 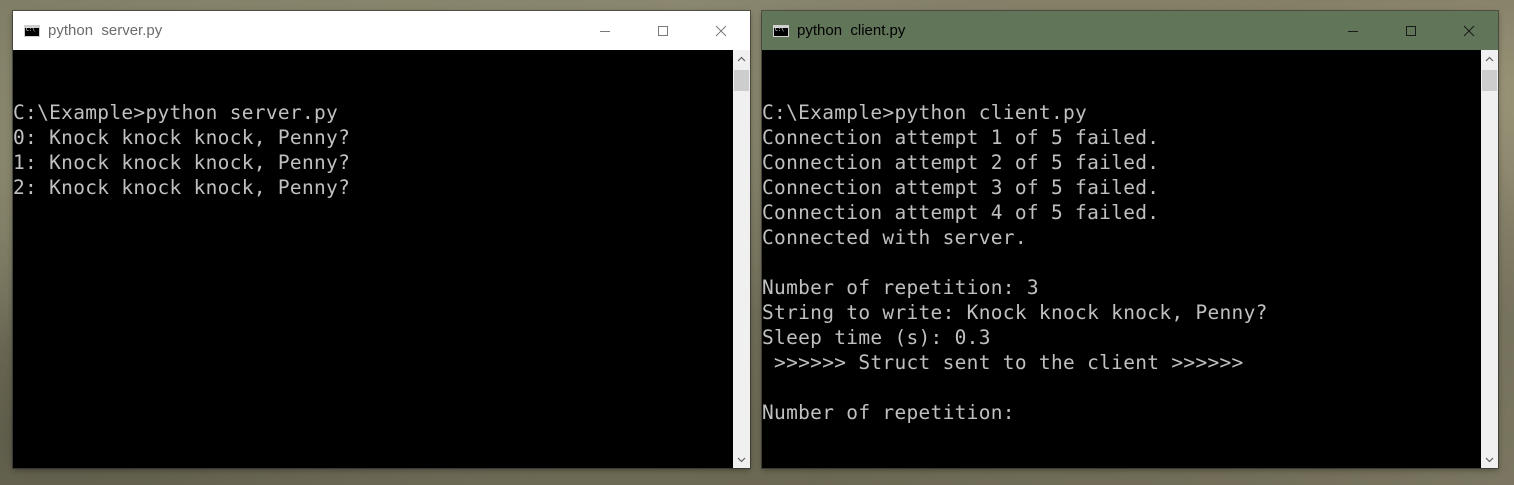 I want to click on client-scroll-down-button, so click(x=1489, y=459).